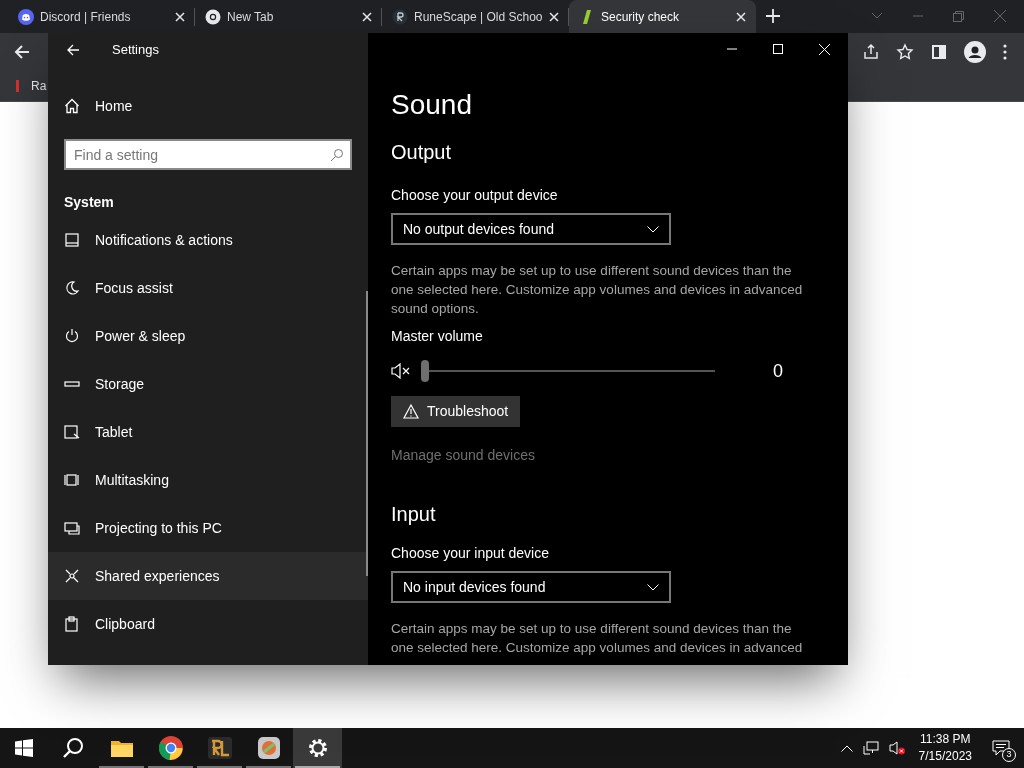 This screenshot has width=1024, height=768. I want to click on gear-icon, so click(317, 748).